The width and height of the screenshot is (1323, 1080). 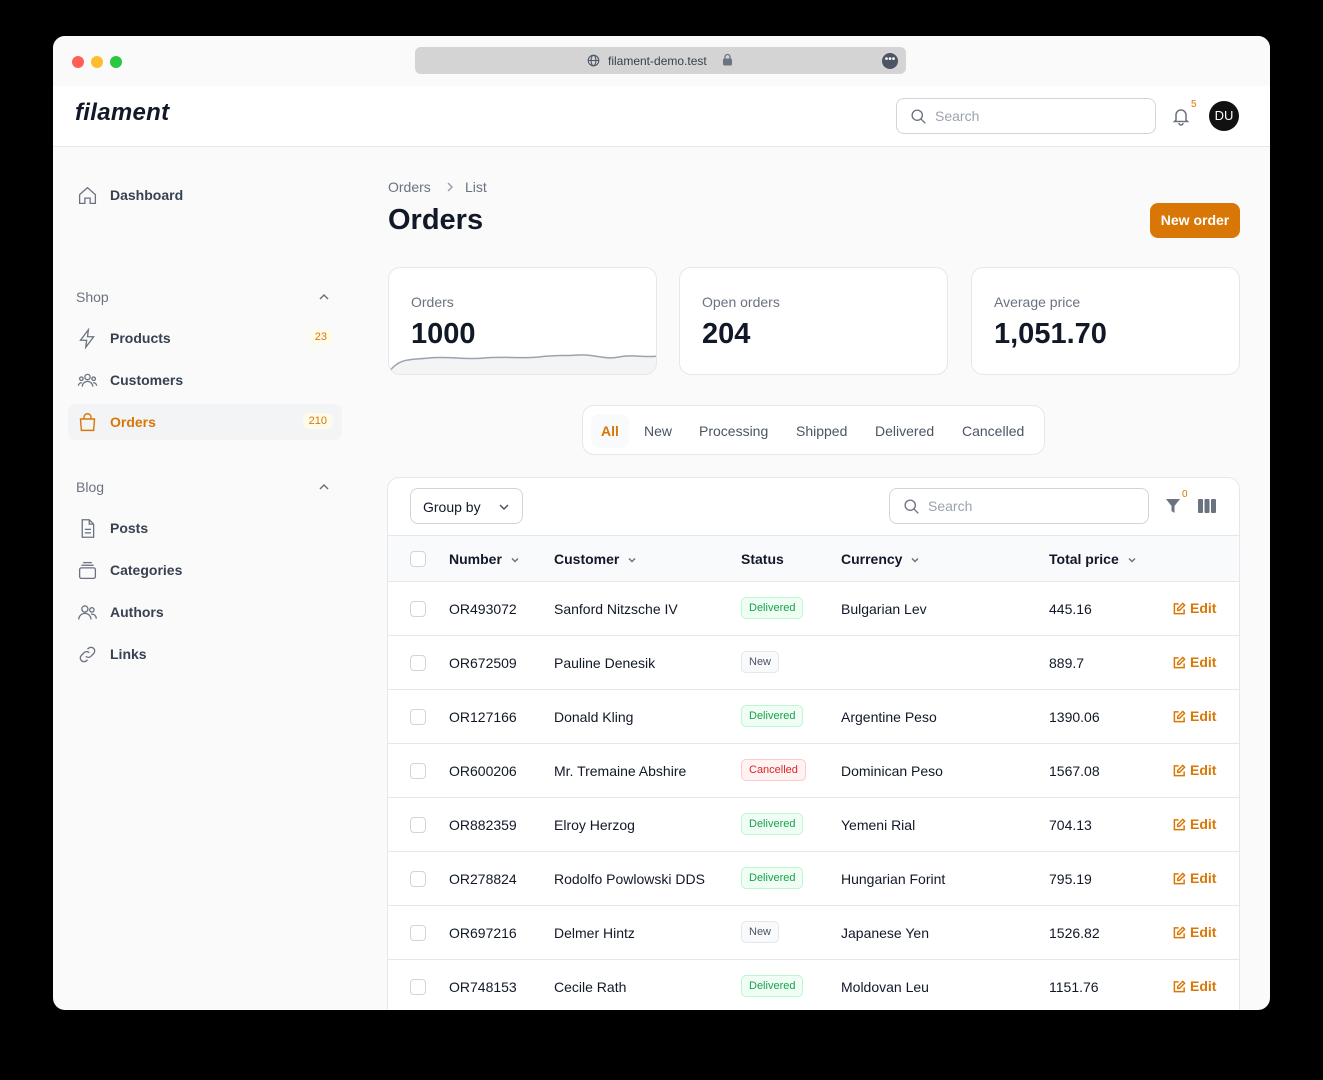 I want to click on currency: Bulgarian Lev, so click(x=884, y=609).